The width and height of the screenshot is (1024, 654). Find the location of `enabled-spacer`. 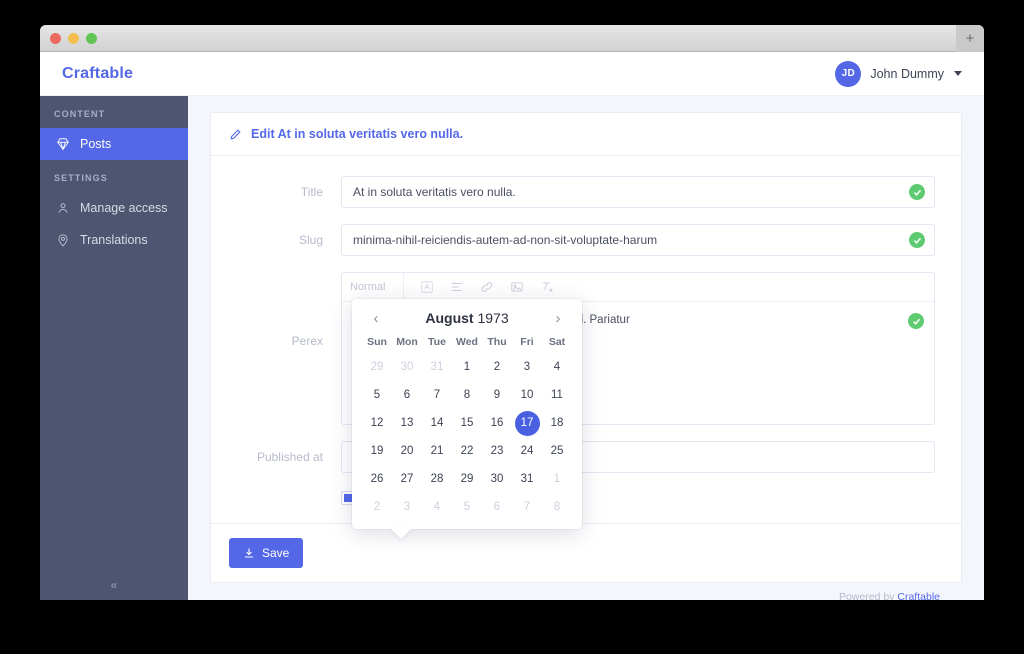

enabled-spacer is located at coordinates (276, 493).